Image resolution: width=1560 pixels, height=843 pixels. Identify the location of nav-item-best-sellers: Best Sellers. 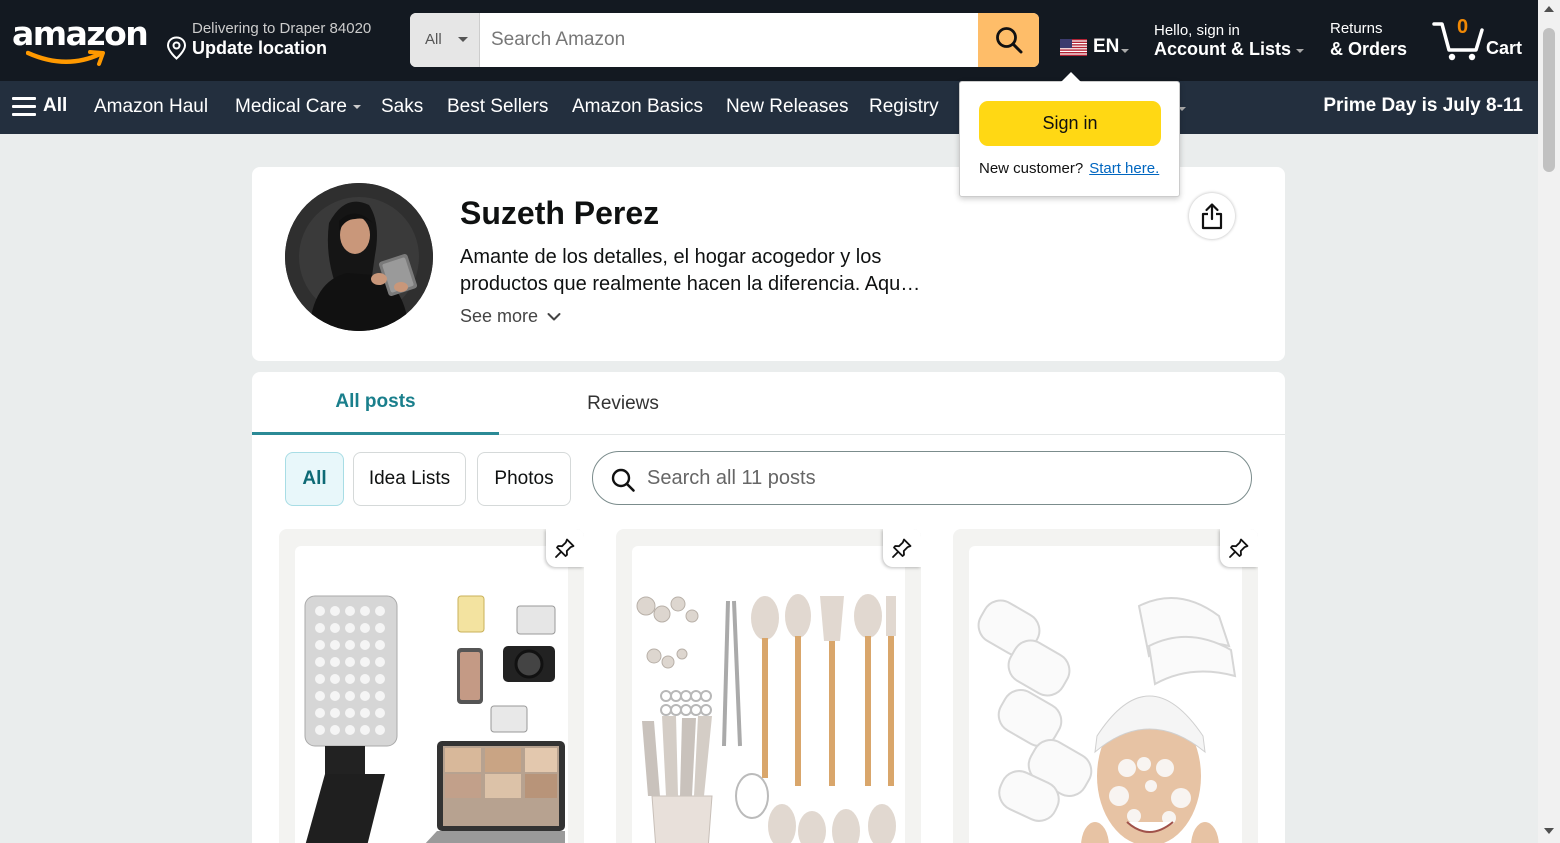
(497, 107).